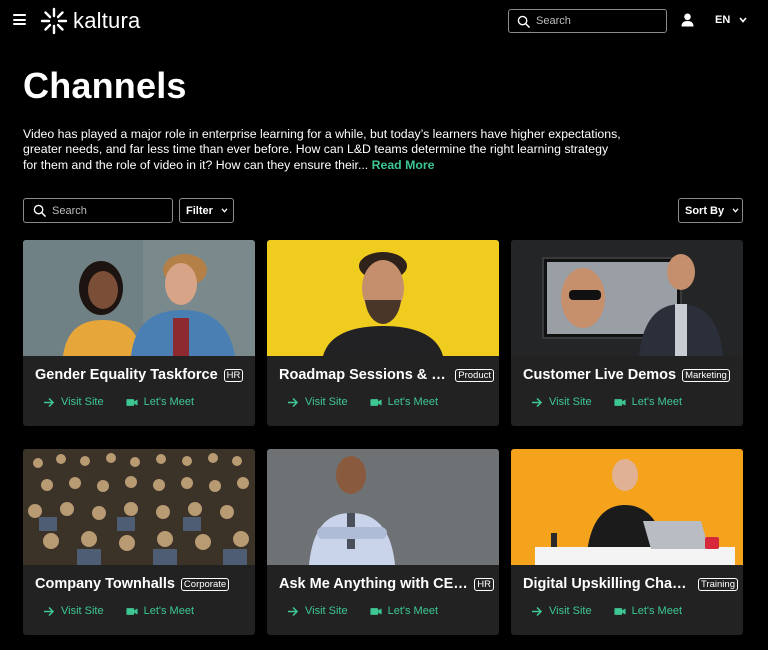 The image size is (768, 650). I want to click on kaltura-logo-icon, so click(54, 21).